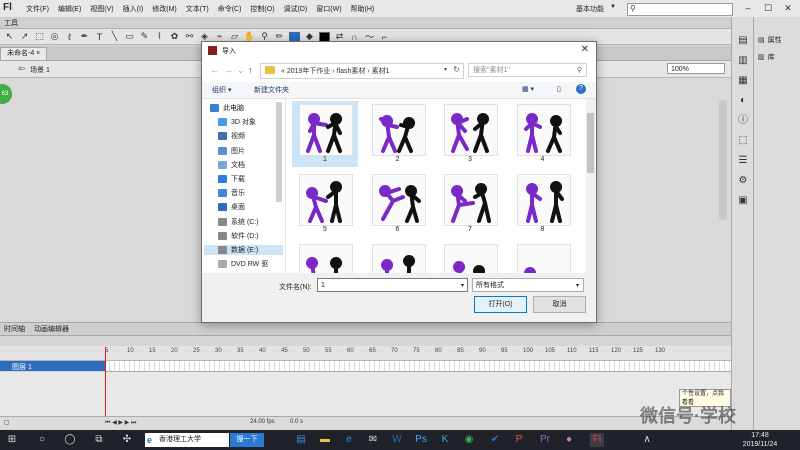  I want to click on swatches-icon: ▦, so click(743, 81).